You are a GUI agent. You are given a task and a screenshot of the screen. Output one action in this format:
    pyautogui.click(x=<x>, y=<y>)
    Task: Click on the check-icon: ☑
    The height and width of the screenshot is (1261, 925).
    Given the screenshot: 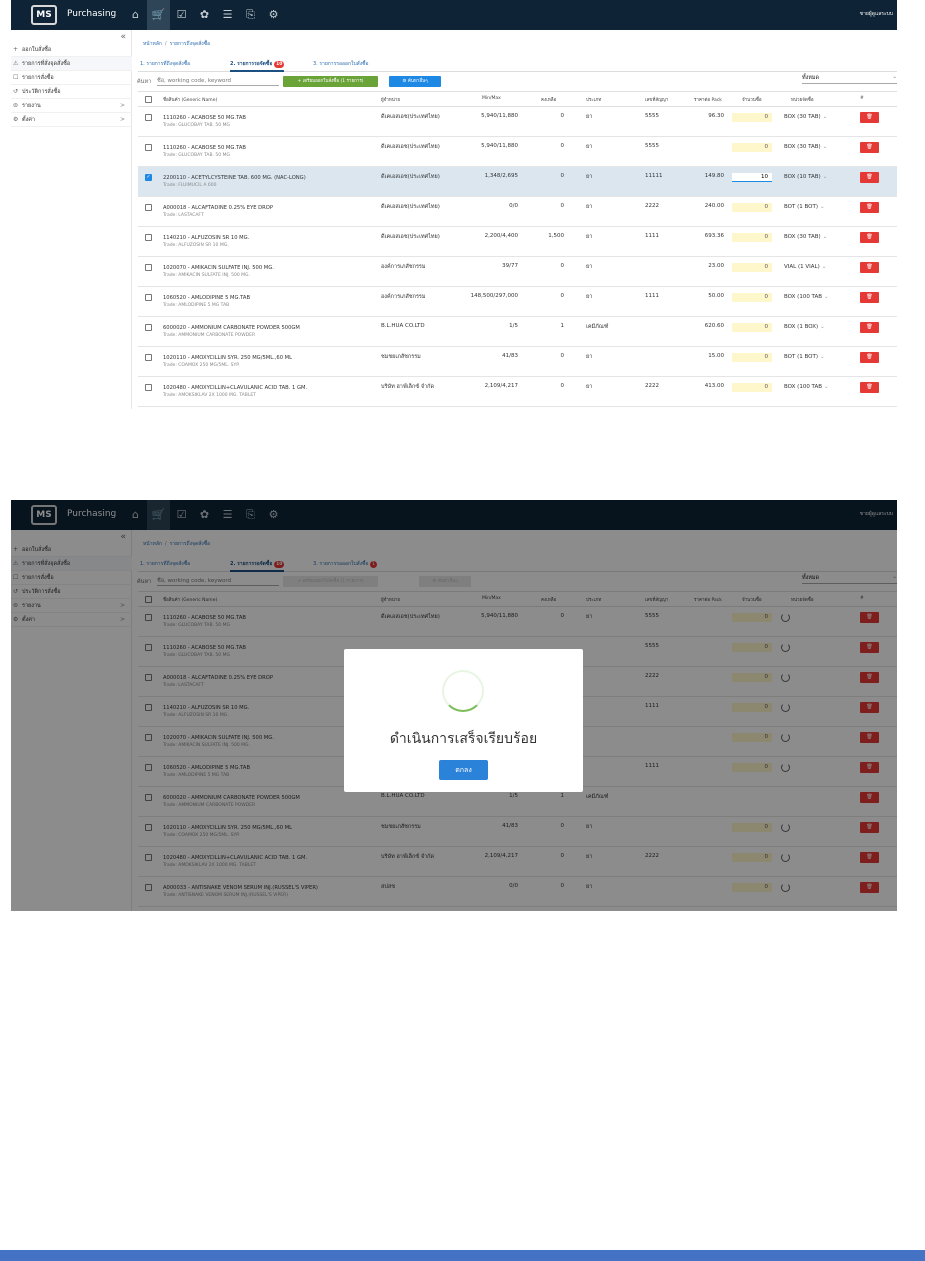 What is the action you would take?
    pyautogui.click(x=181, y=15)
    